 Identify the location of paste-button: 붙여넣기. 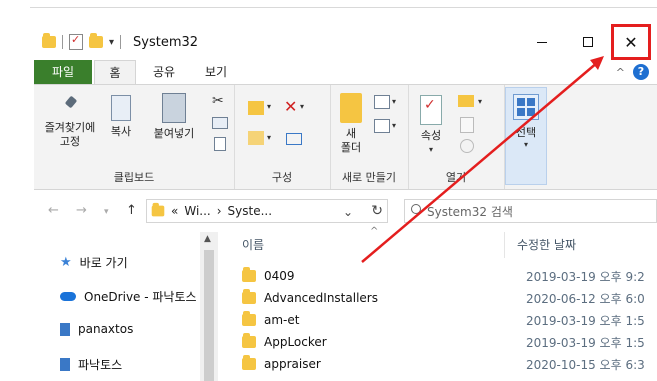
(174, 117).